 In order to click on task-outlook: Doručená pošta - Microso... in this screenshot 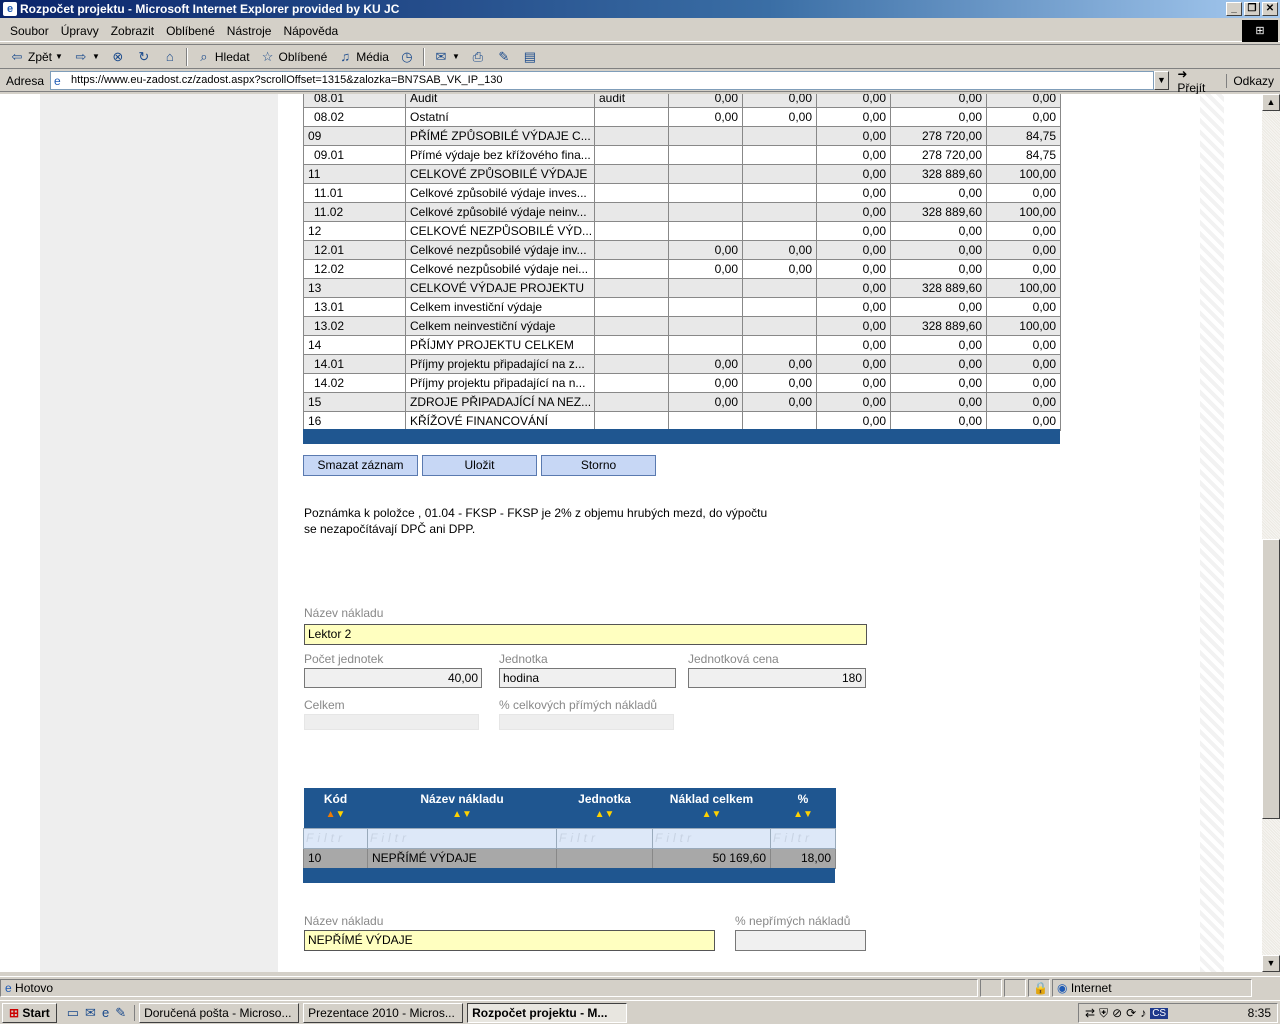, I will do `click(219, 1012)`.